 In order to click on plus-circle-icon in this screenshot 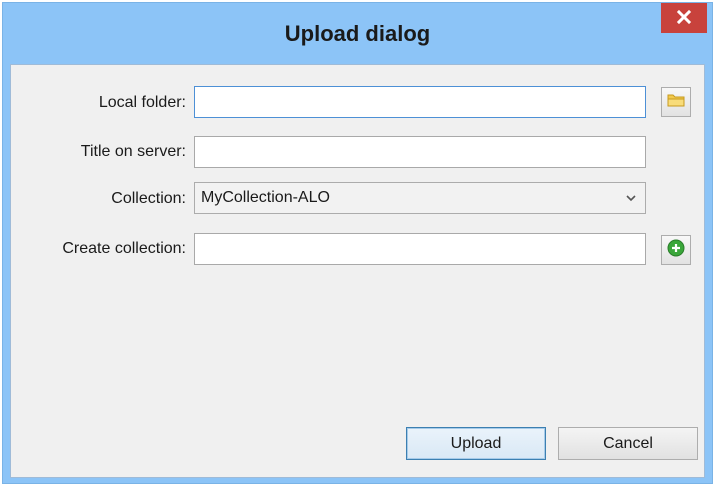, I will do `click(676, 250)`.